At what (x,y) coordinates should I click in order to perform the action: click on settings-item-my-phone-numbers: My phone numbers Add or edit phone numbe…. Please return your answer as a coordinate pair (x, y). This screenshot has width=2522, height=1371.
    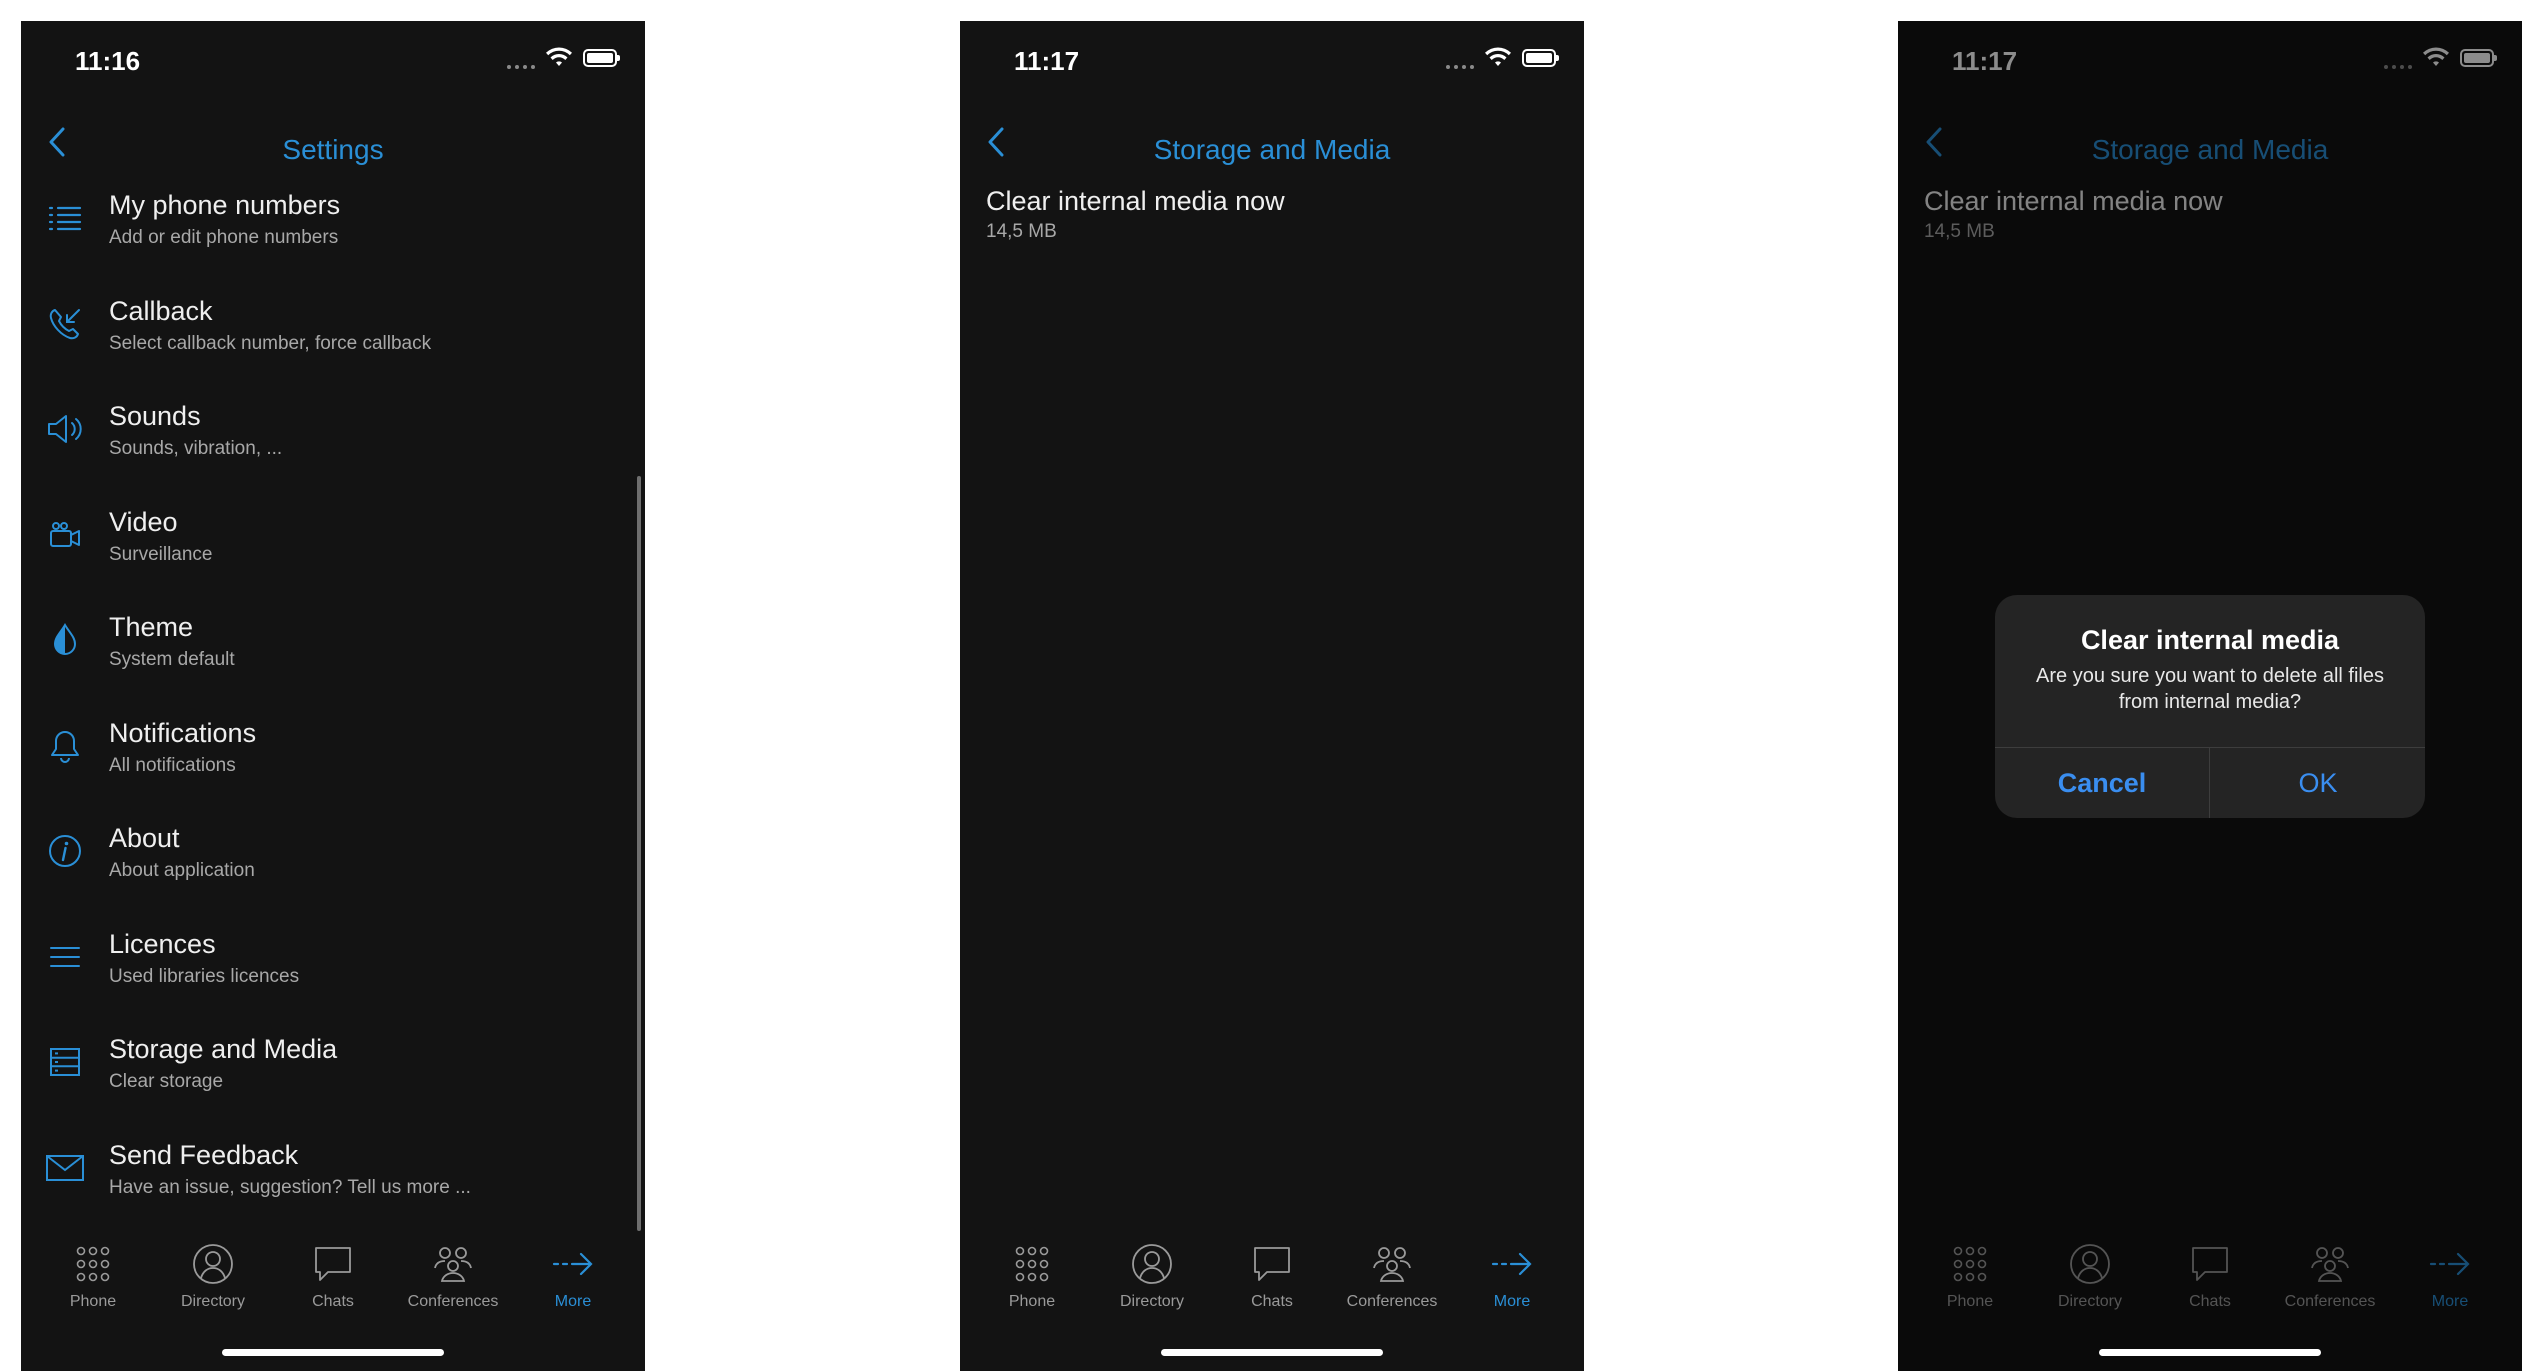
    Looking at the image, I should click on (333, 229).